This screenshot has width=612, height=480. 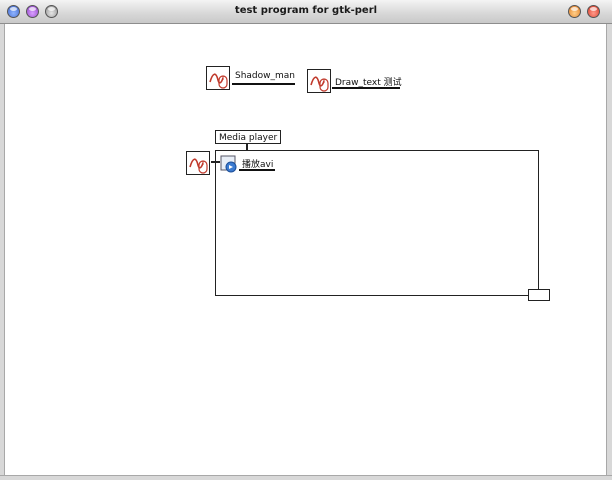 I want to click on media-player-resize-handle, so click(x=539, y=295).